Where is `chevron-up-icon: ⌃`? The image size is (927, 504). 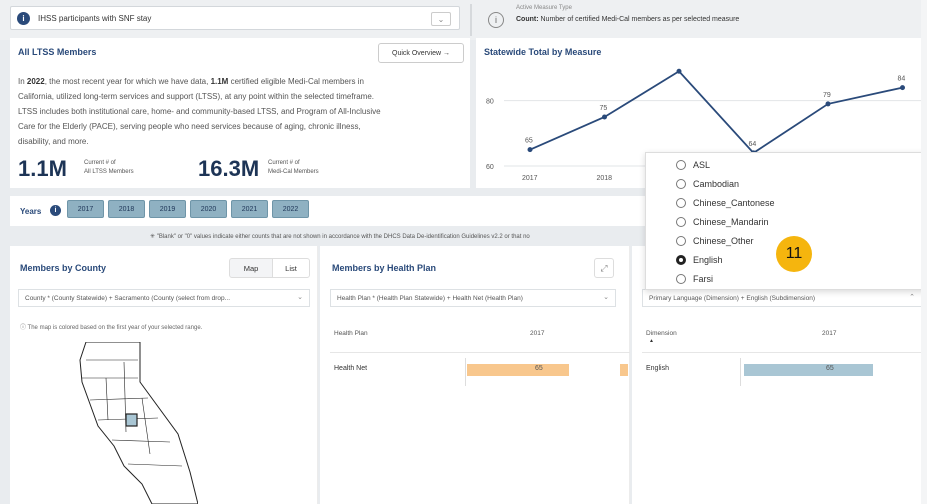
chevron-up-icon: ⌃ is located at coordinates (912, 297).